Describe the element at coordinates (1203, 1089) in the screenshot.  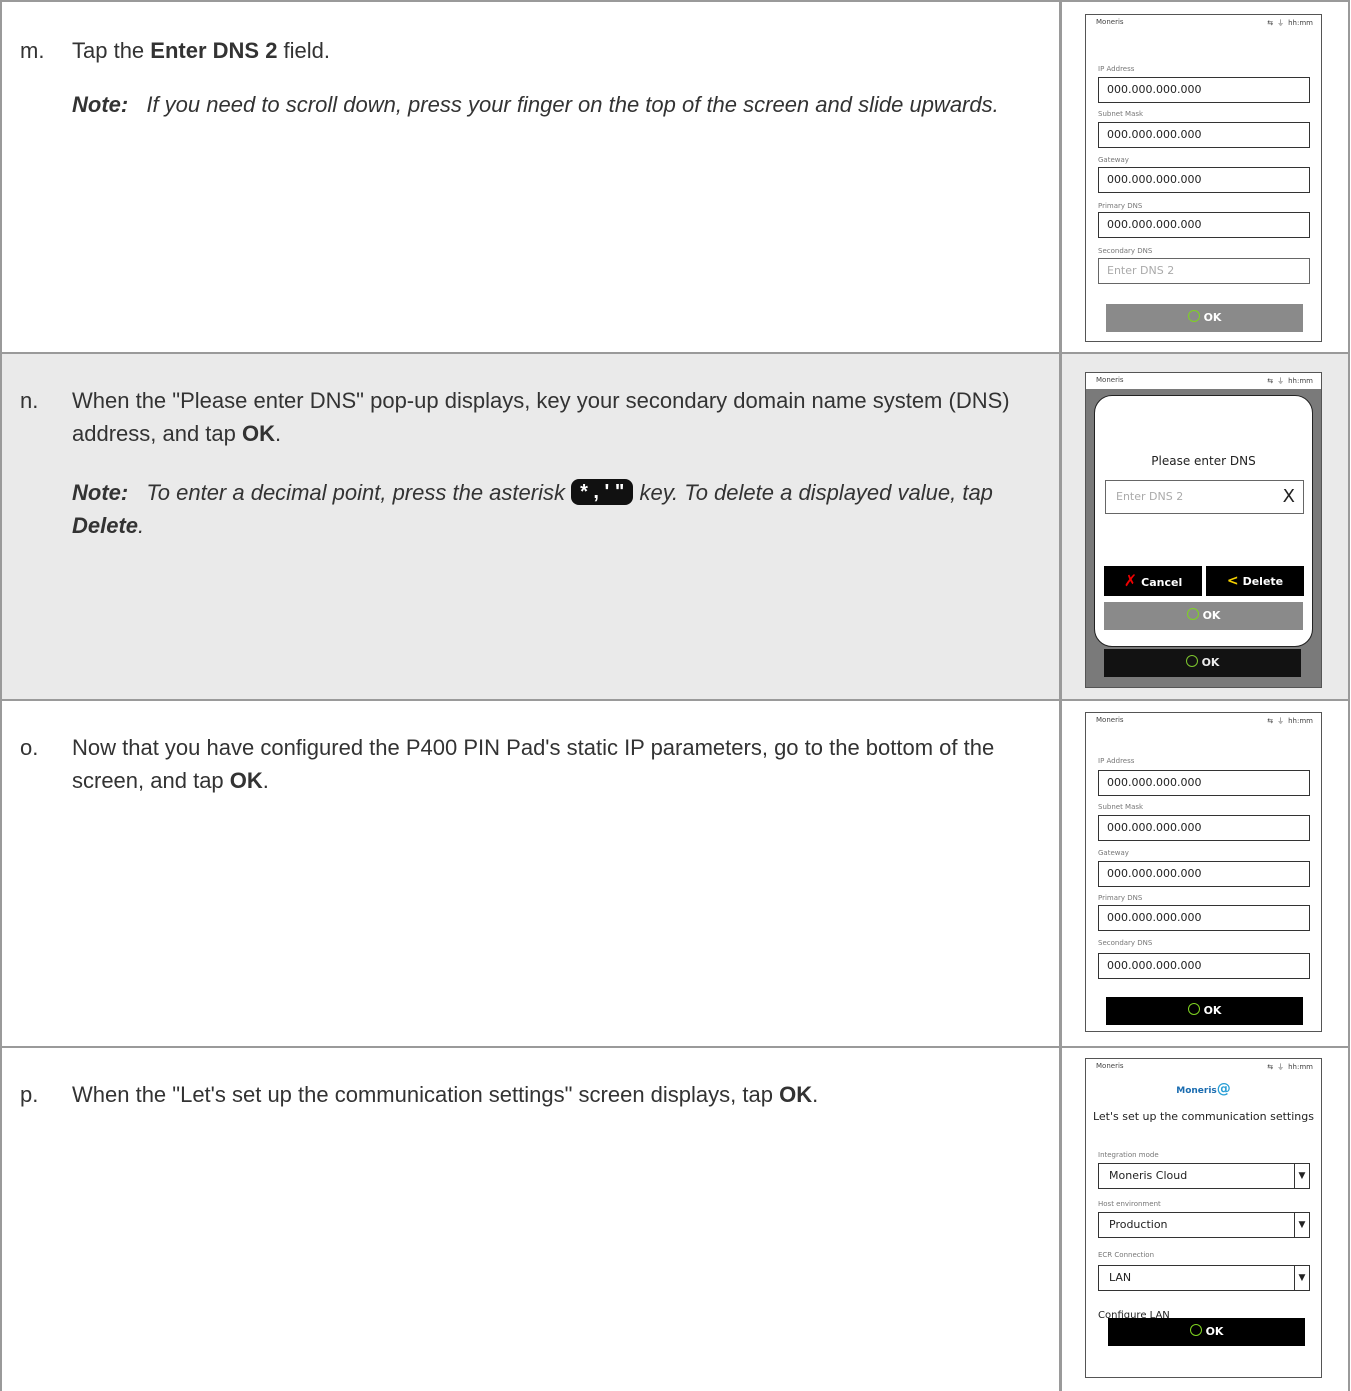
I see `moneris-logo: Moneris@` at that location.